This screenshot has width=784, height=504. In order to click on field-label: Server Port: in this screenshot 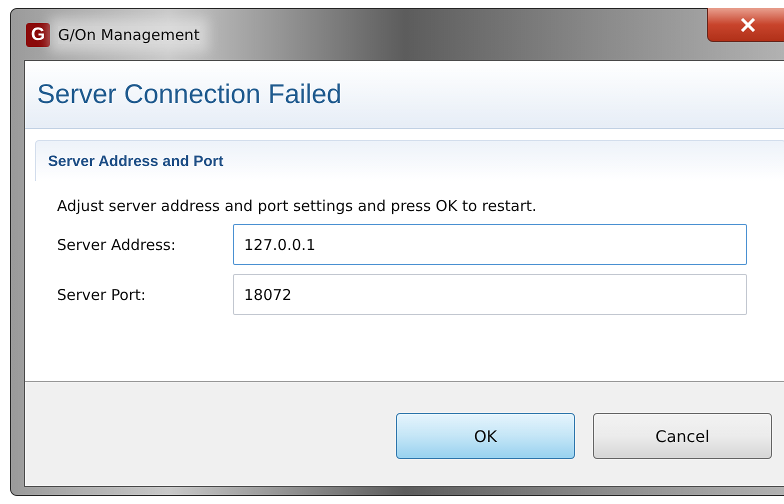, I will do `click(102, 295)`.